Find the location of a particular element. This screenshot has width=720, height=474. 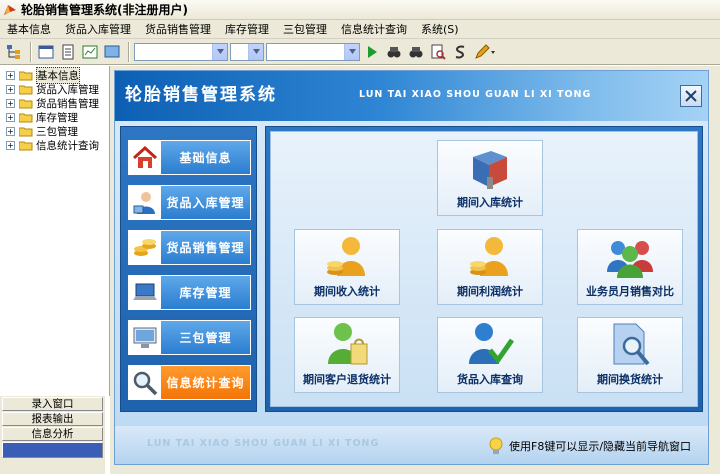

nav-basic-info: 基础信息 is located at coordinates (189, 157).